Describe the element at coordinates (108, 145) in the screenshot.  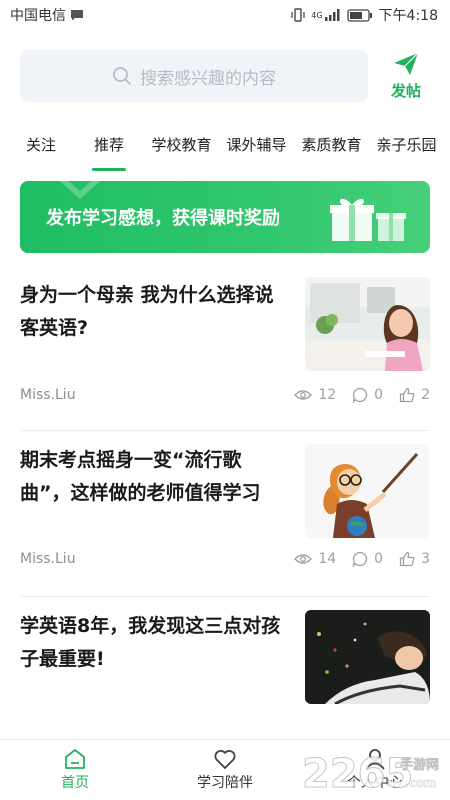
I see `tab-label: 推荐` at that location.